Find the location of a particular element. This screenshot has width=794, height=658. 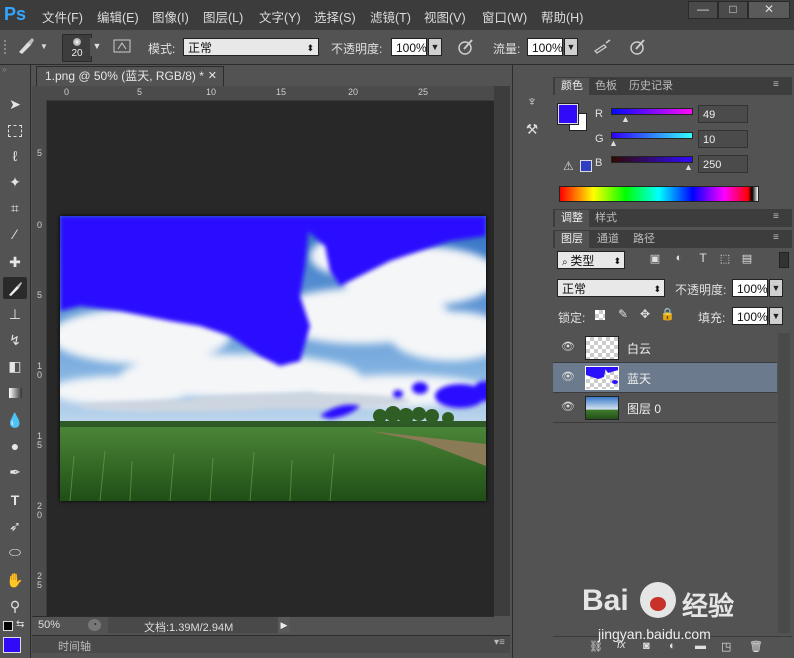

maximize-button: □ is located at coordinates (733, 10).